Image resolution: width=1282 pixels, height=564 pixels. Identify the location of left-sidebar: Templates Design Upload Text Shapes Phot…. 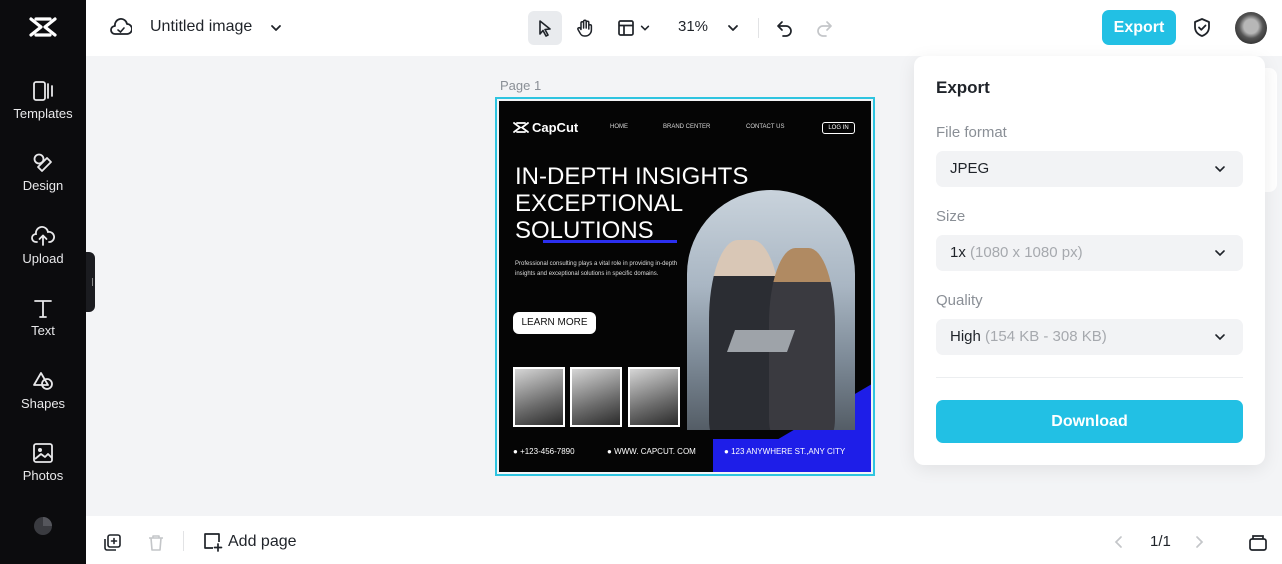
(43, 282).